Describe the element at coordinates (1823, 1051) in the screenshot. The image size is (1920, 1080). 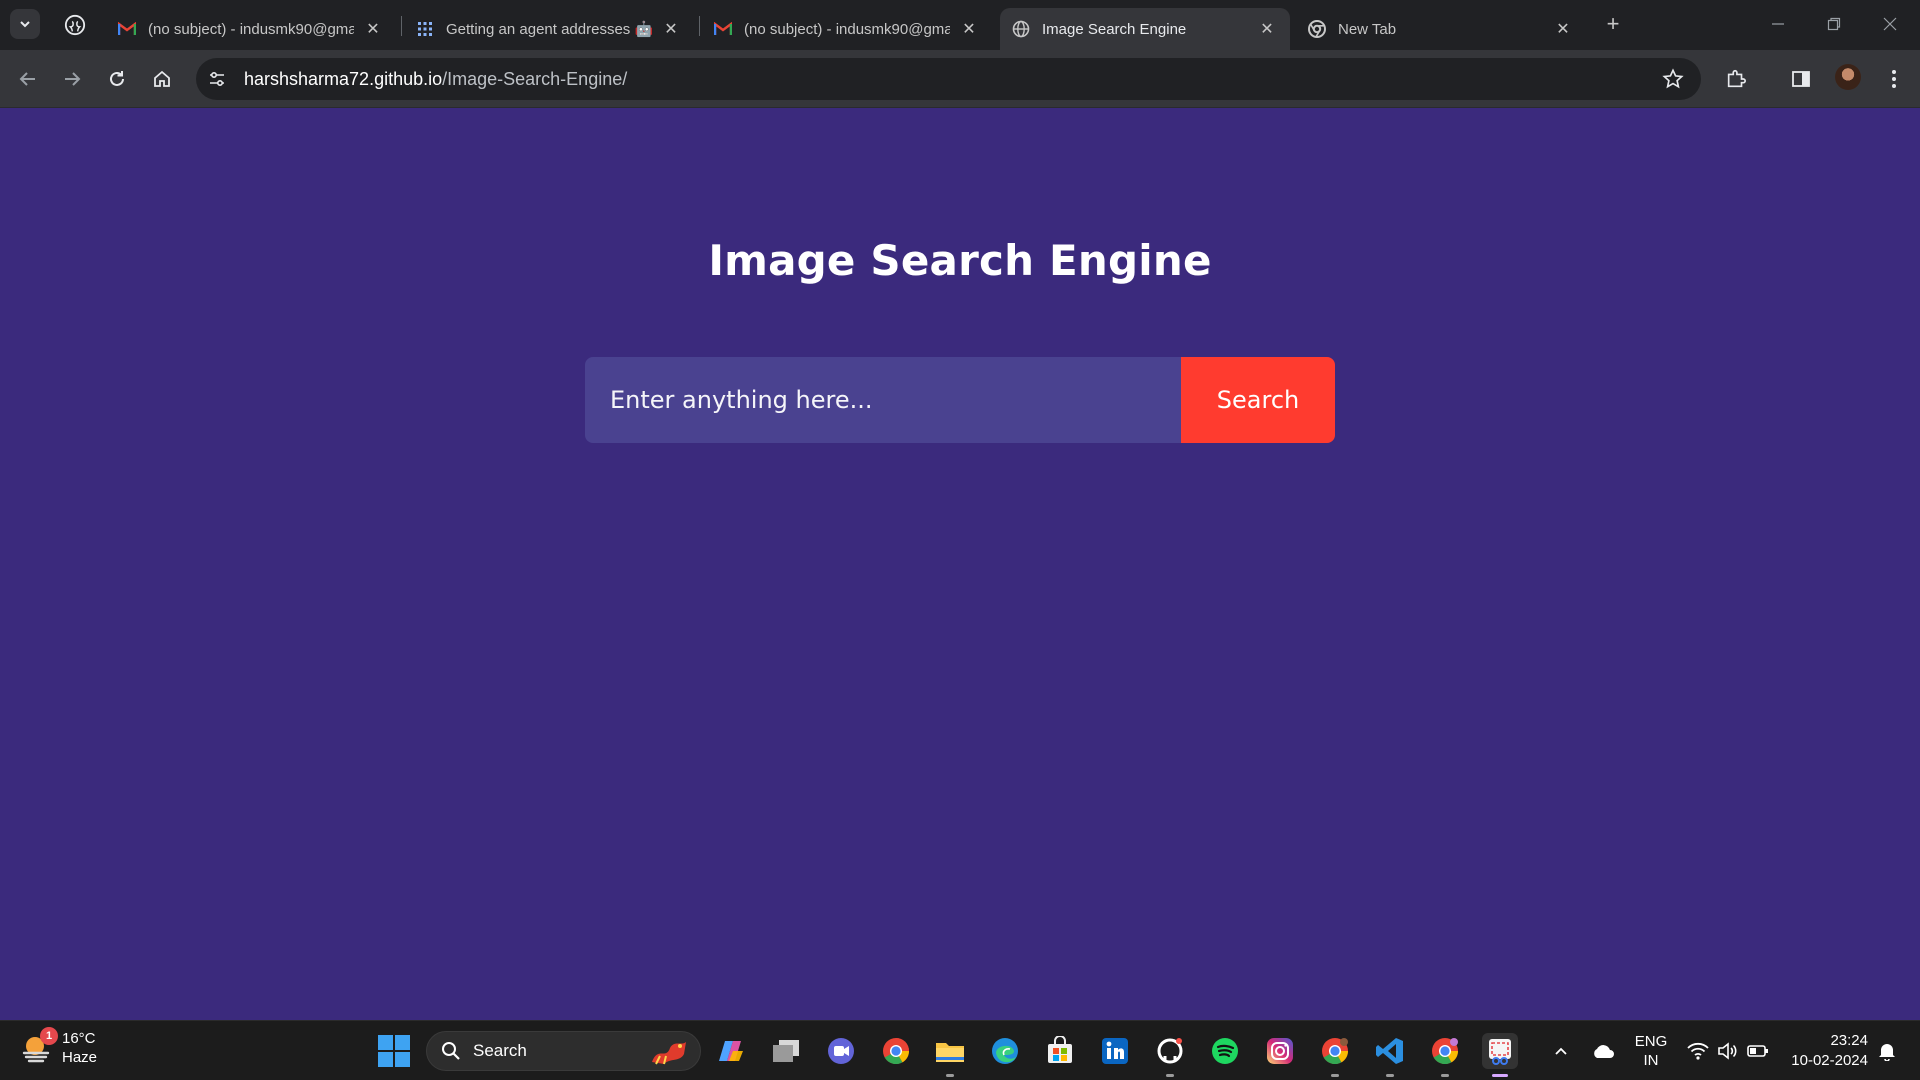
I see `taskbar-clock: 23:24 10-02-2024` at that location.